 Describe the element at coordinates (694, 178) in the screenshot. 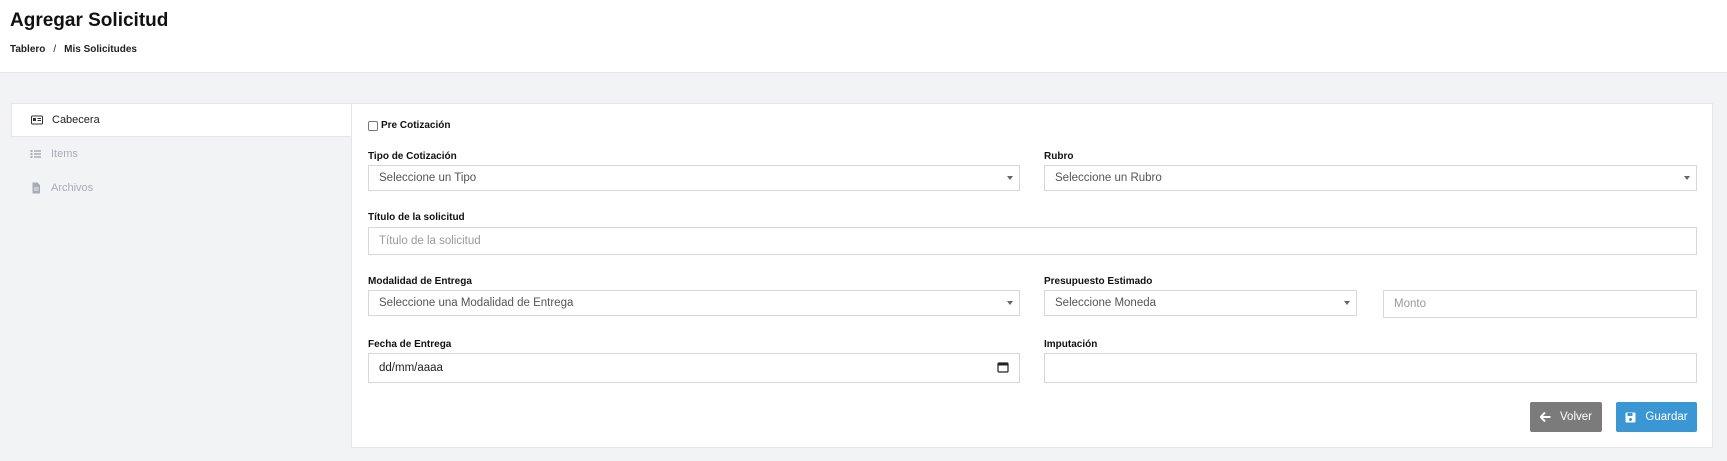

I see `tipo-cotizacion-select: Seleccione un Tipo` at that location.